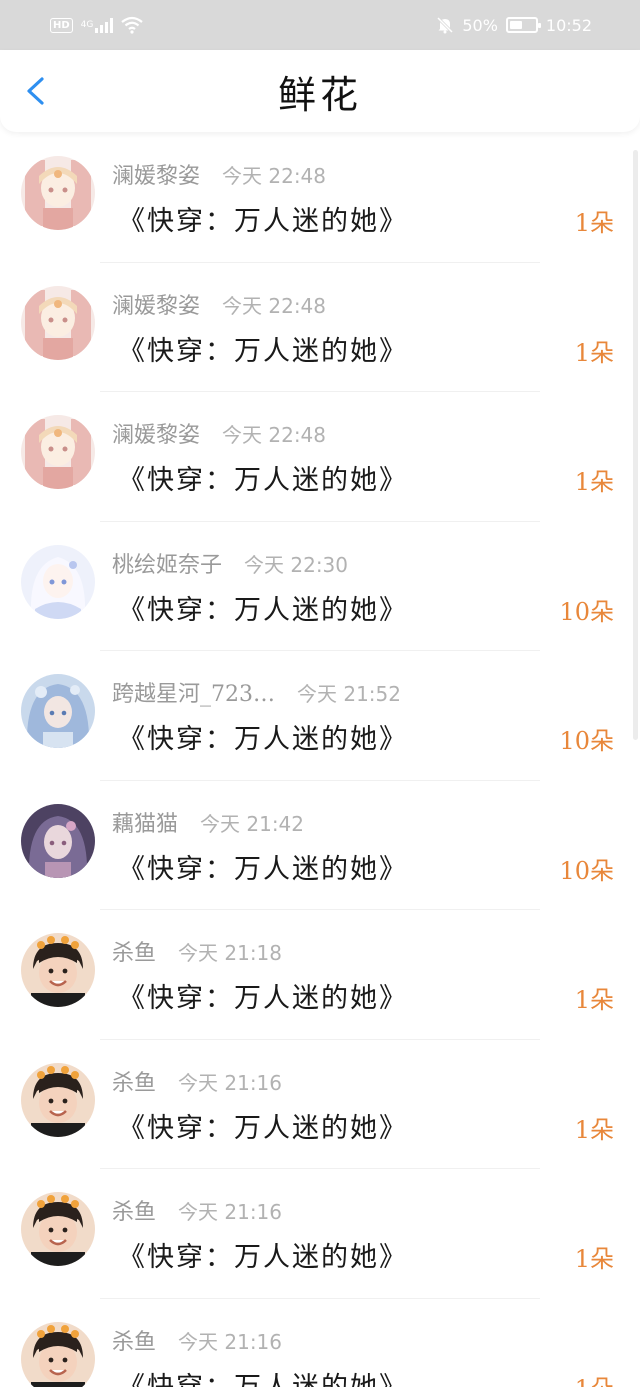 The width and height of the screenshot is (640, 1387). Describe the element at coordinates (445, 25) in the screenshot. I see `mute-bell-icon` at that location.